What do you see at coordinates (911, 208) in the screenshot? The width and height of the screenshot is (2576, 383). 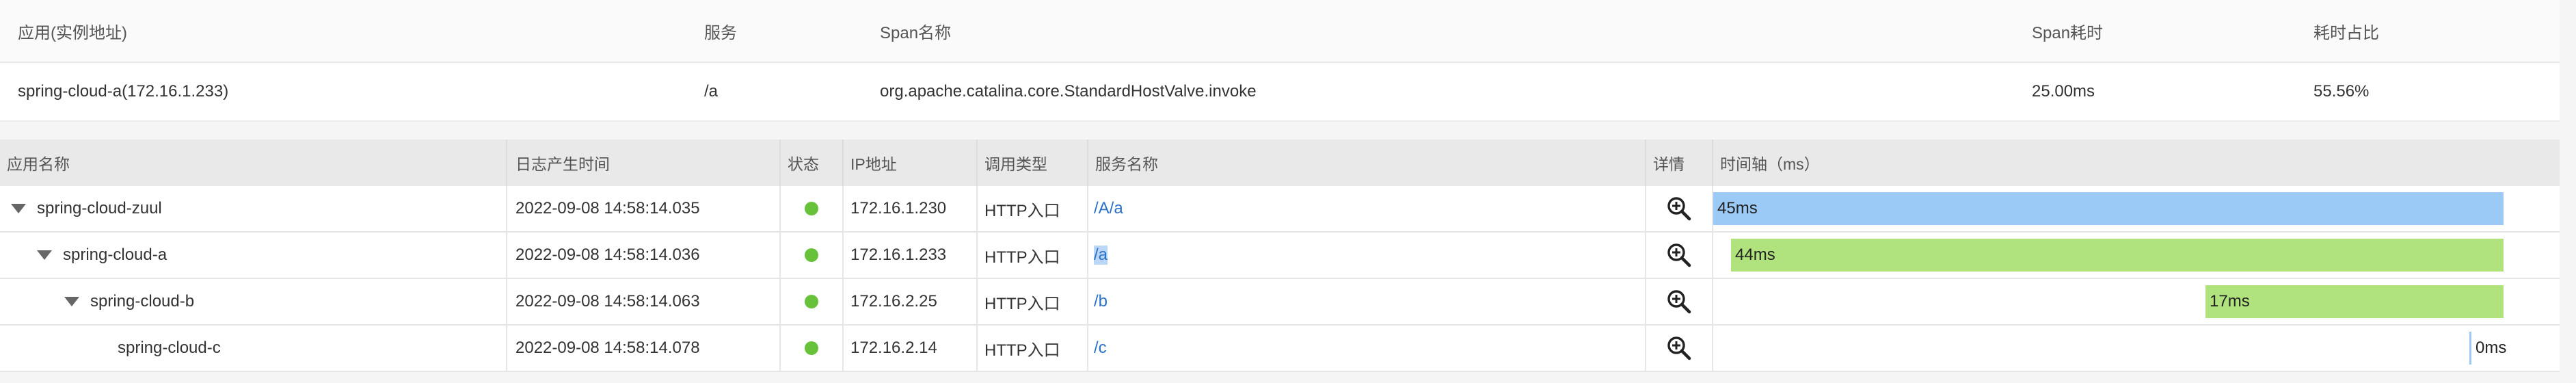 I see `ip-address: 172.16.1.230` at bounding box center [911, 208].